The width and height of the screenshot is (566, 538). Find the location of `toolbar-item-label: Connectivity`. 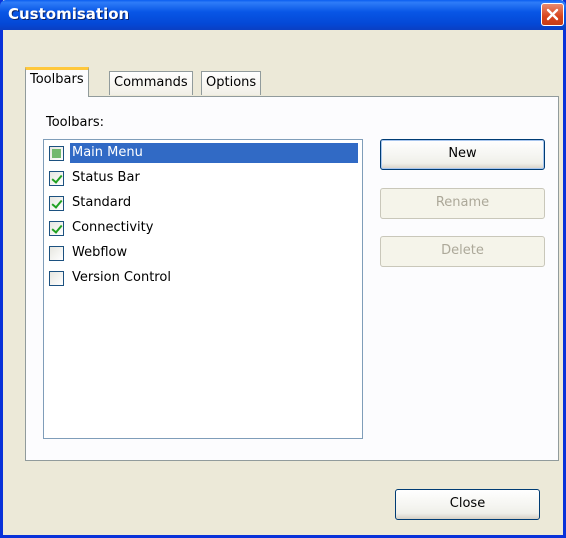

toolbar-item-label: Connectivity is located at coordinates (113, 227).